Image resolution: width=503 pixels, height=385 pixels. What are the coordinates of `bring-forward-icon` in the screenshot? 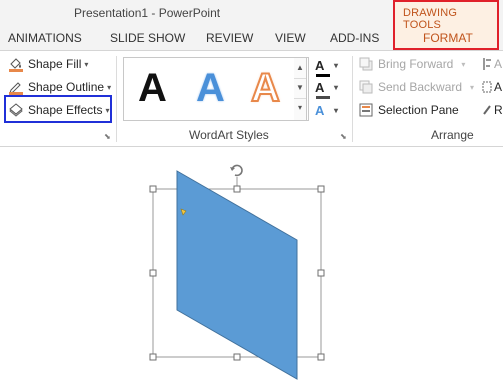 It's located at (366, 64).